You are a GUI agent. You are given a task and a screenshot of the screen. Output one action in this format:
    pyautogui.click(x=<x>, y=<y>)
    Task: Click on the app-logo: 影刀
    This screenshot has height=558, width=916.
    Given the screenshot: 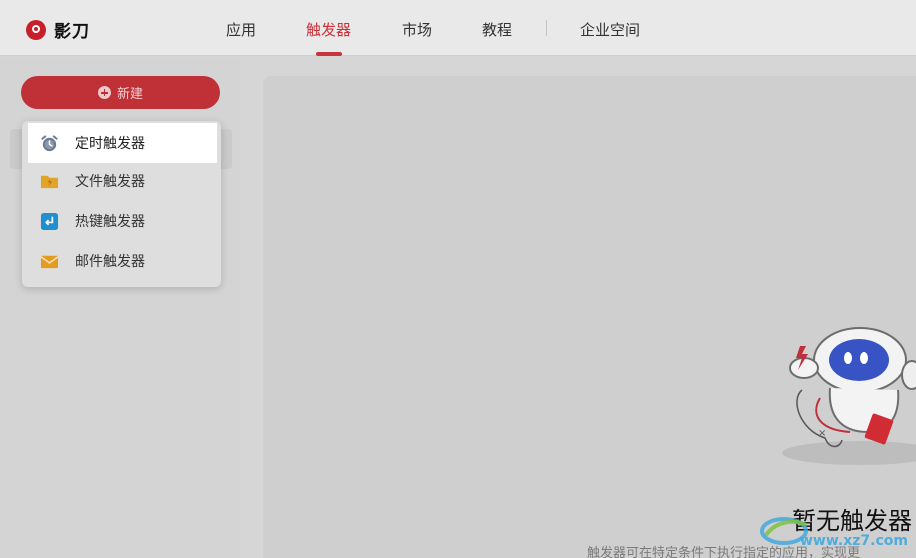 What is the action you would take?
    pyautogui.click(x=58, y=29)
    